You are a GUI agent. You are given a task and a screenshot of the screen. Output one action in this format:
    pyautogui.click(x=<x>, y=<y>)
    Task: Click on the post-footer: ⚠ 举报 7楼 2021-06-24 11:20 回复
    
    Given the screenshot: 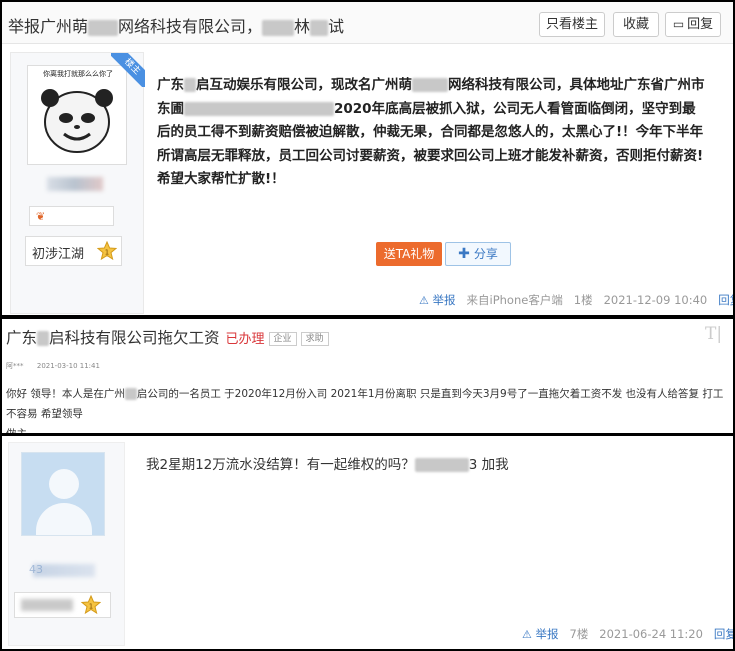 What is the action you would take?
    pyautogui.click(x=627, y=634)
    